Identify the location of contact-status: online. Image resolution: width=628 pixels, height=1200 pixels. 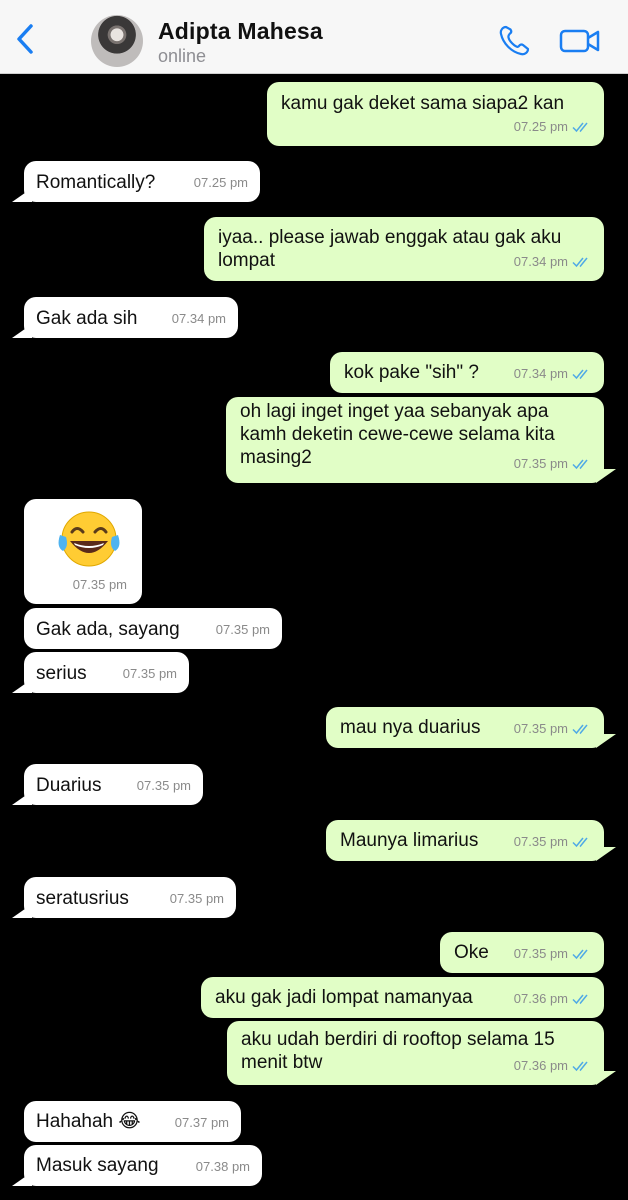
(182, 56).